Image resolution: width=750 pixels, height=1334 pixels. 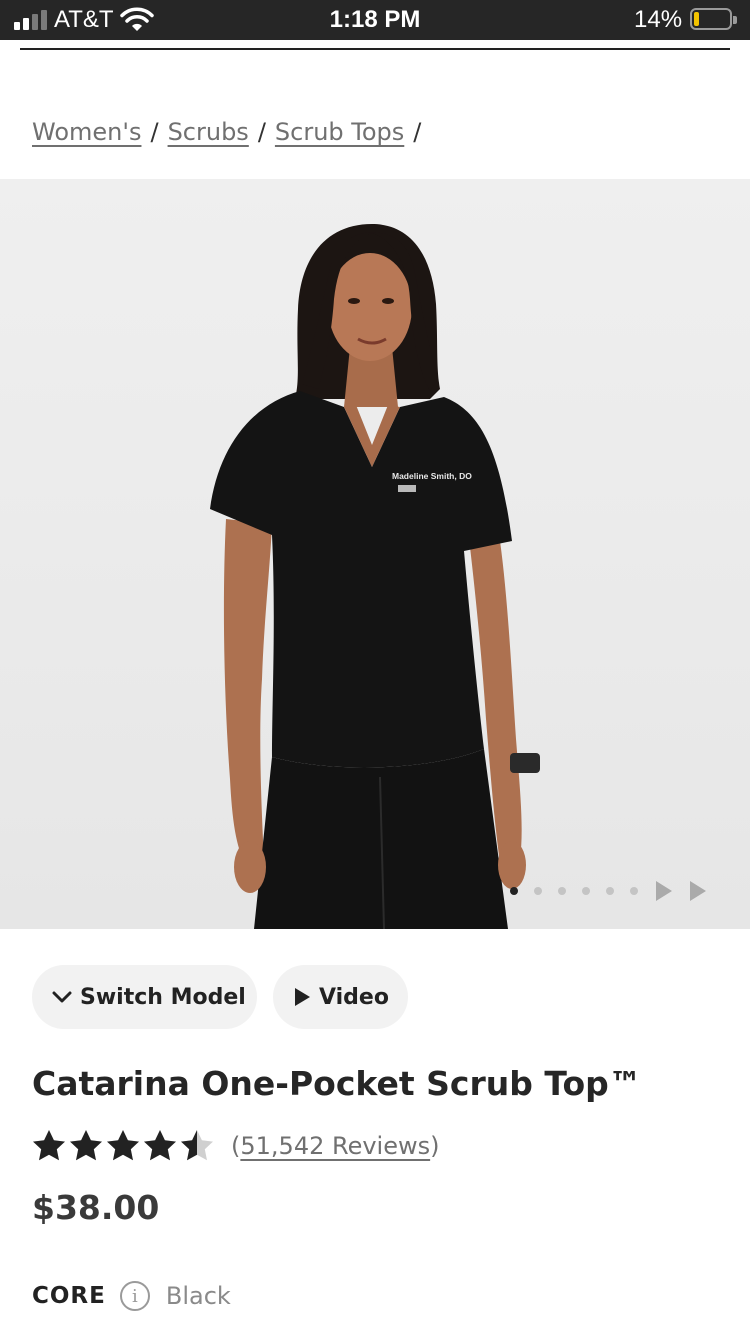 What do you see at coordinates (375, 49) in the screenshot?
I see `header-divider` at bounding box center [375, 49].